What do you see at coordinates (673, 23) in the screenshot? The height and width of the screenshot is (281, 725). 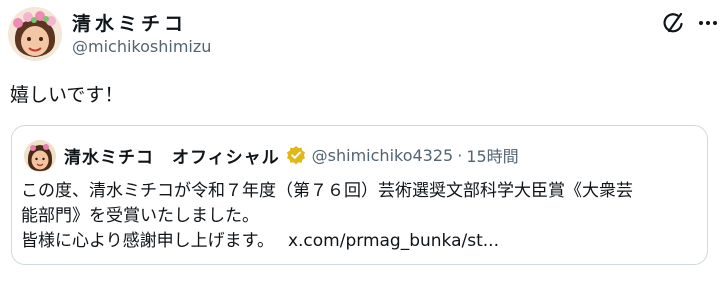 I see `grok-icon` at bounding box center [673, 23].